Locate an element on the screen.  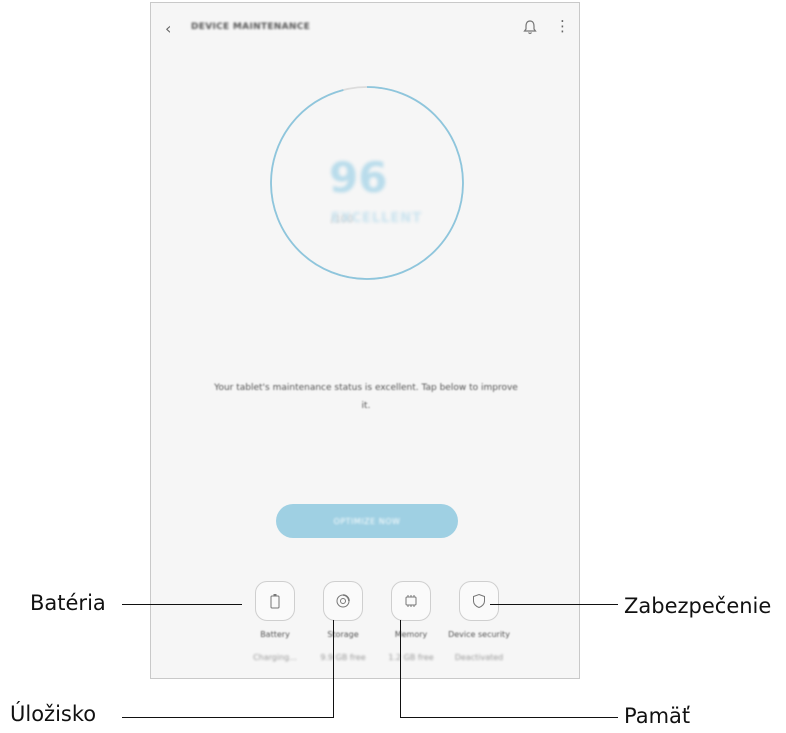
bell-icon is located at coordinates (530, 29).